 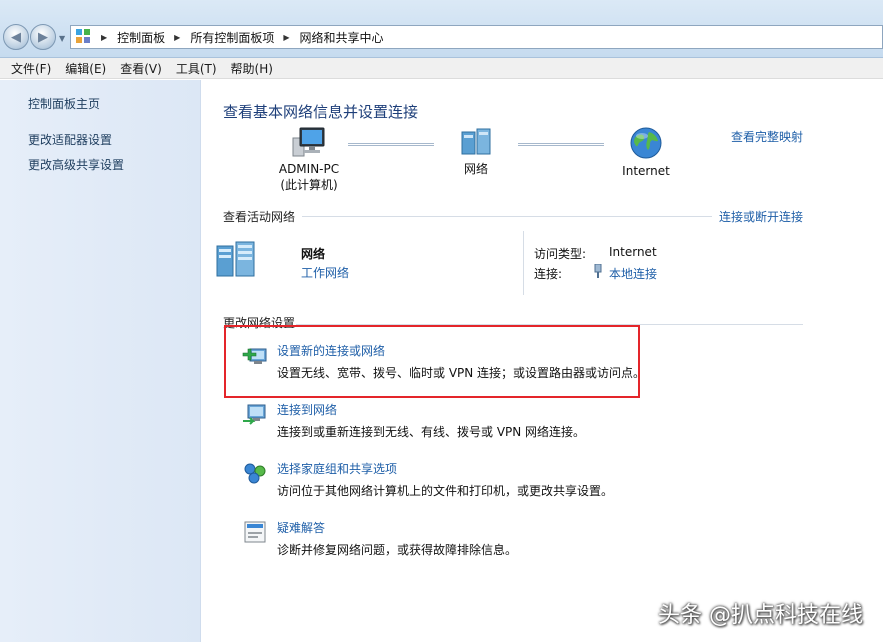 I want to click on breadcrumb-network-center: 网络和共享中心, so click(x=342, y=37).